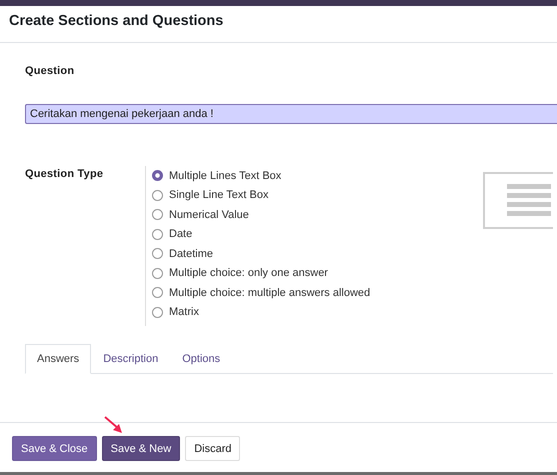  Describe the element at coordinates (248, 273) in the screenshot. I see `radio-label: Multiple choice: only one answer` at that location.